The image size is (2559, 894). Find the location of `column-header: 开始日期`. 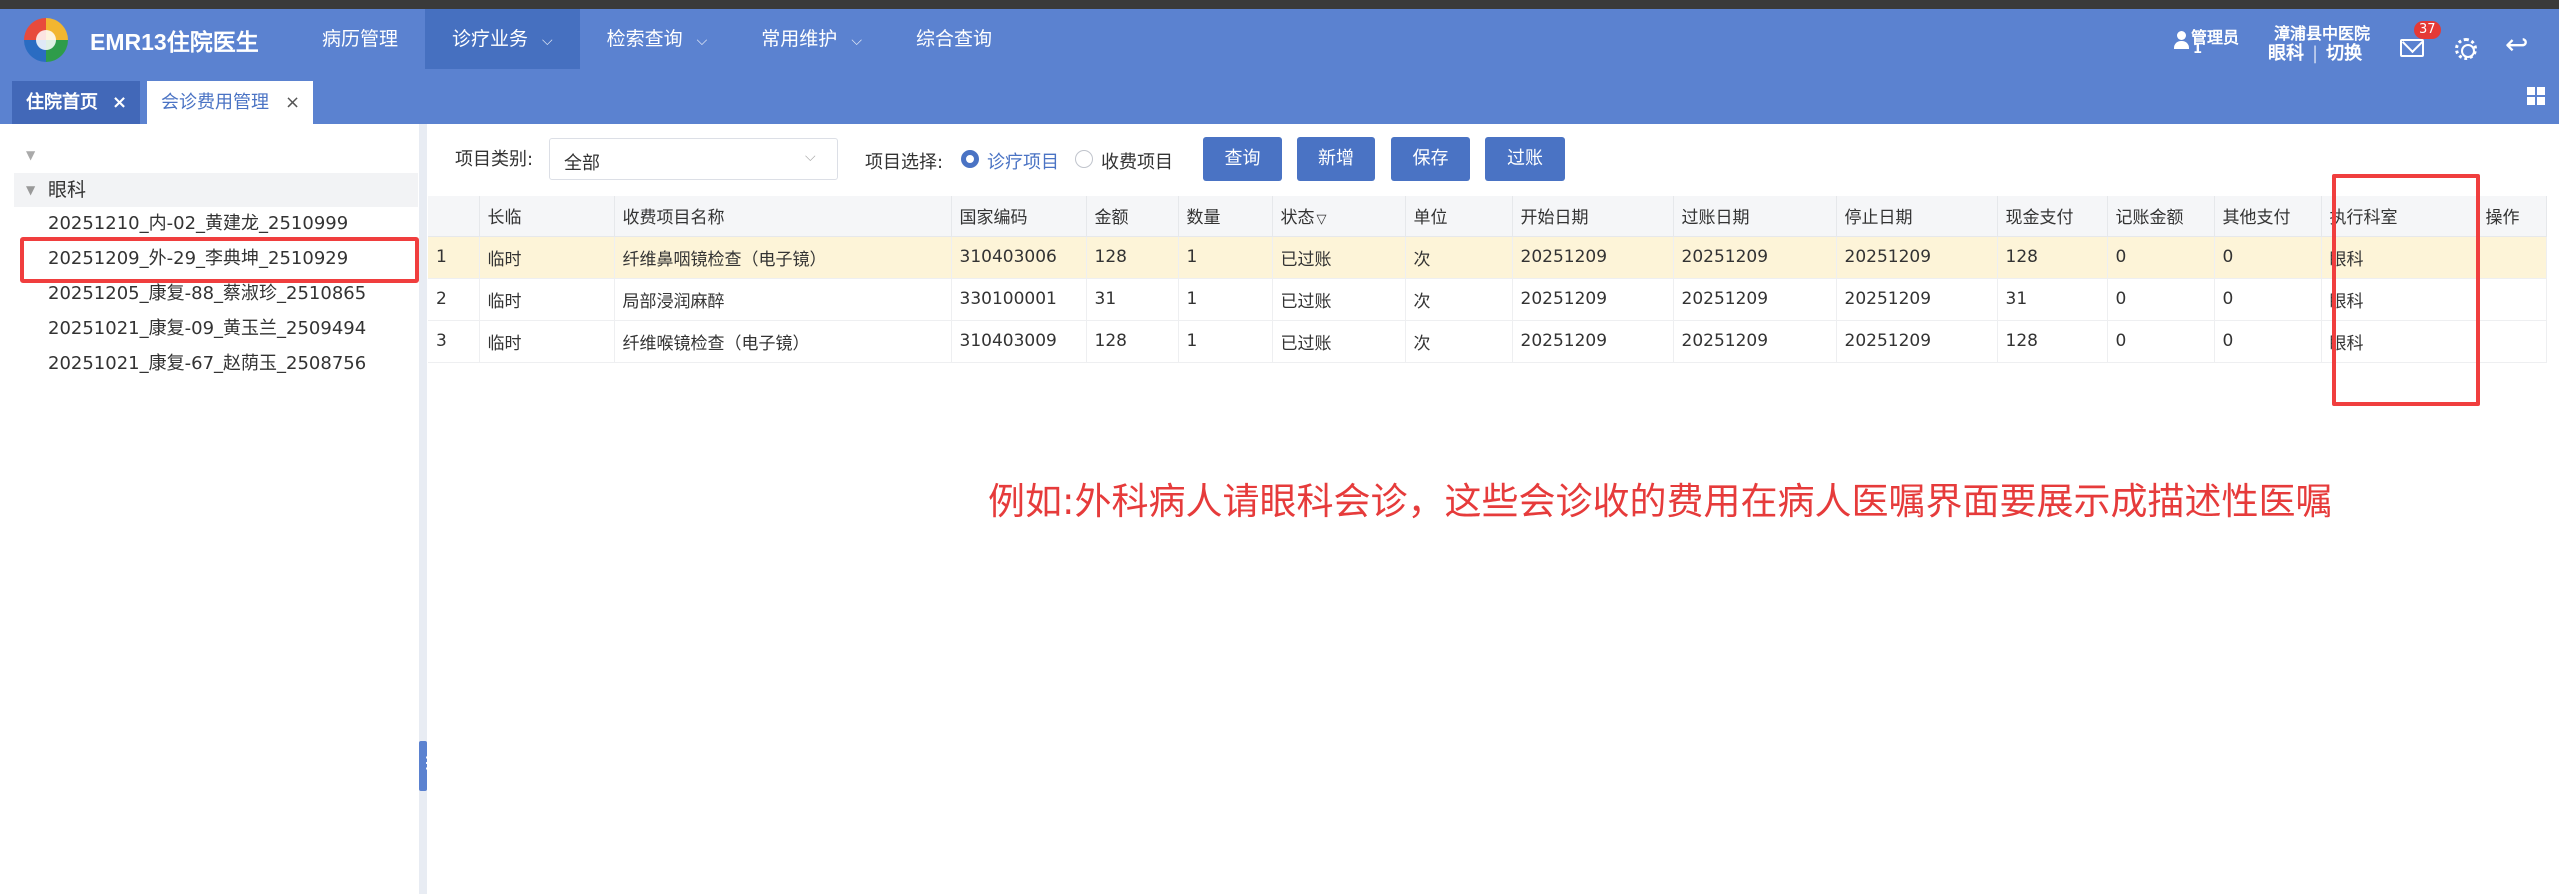

column-header: 开始日期 is located at coordinates (1593, 216).